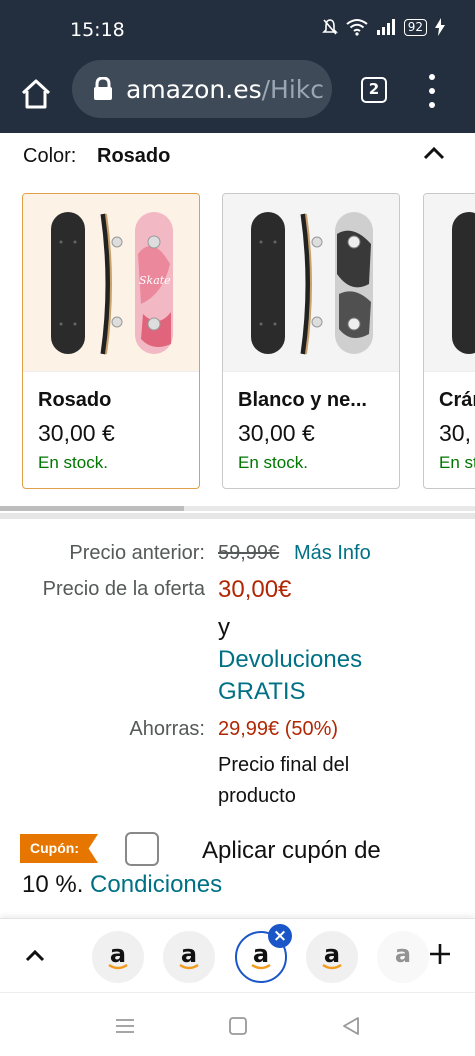  What do you see at coordinates (329, 27) in the screenshot?
I see `mute-icon` at bounding box center [329, 27].